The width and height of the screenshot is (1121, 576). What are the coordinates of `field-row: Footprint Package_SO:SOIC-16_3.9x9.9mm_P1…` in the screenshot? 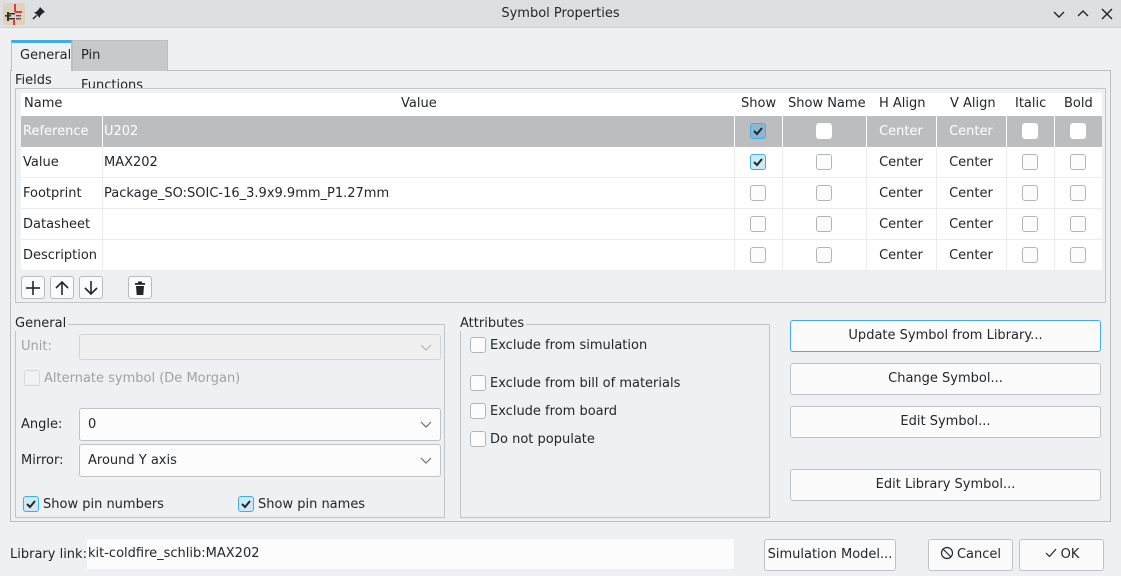 It's located at (561, 193).